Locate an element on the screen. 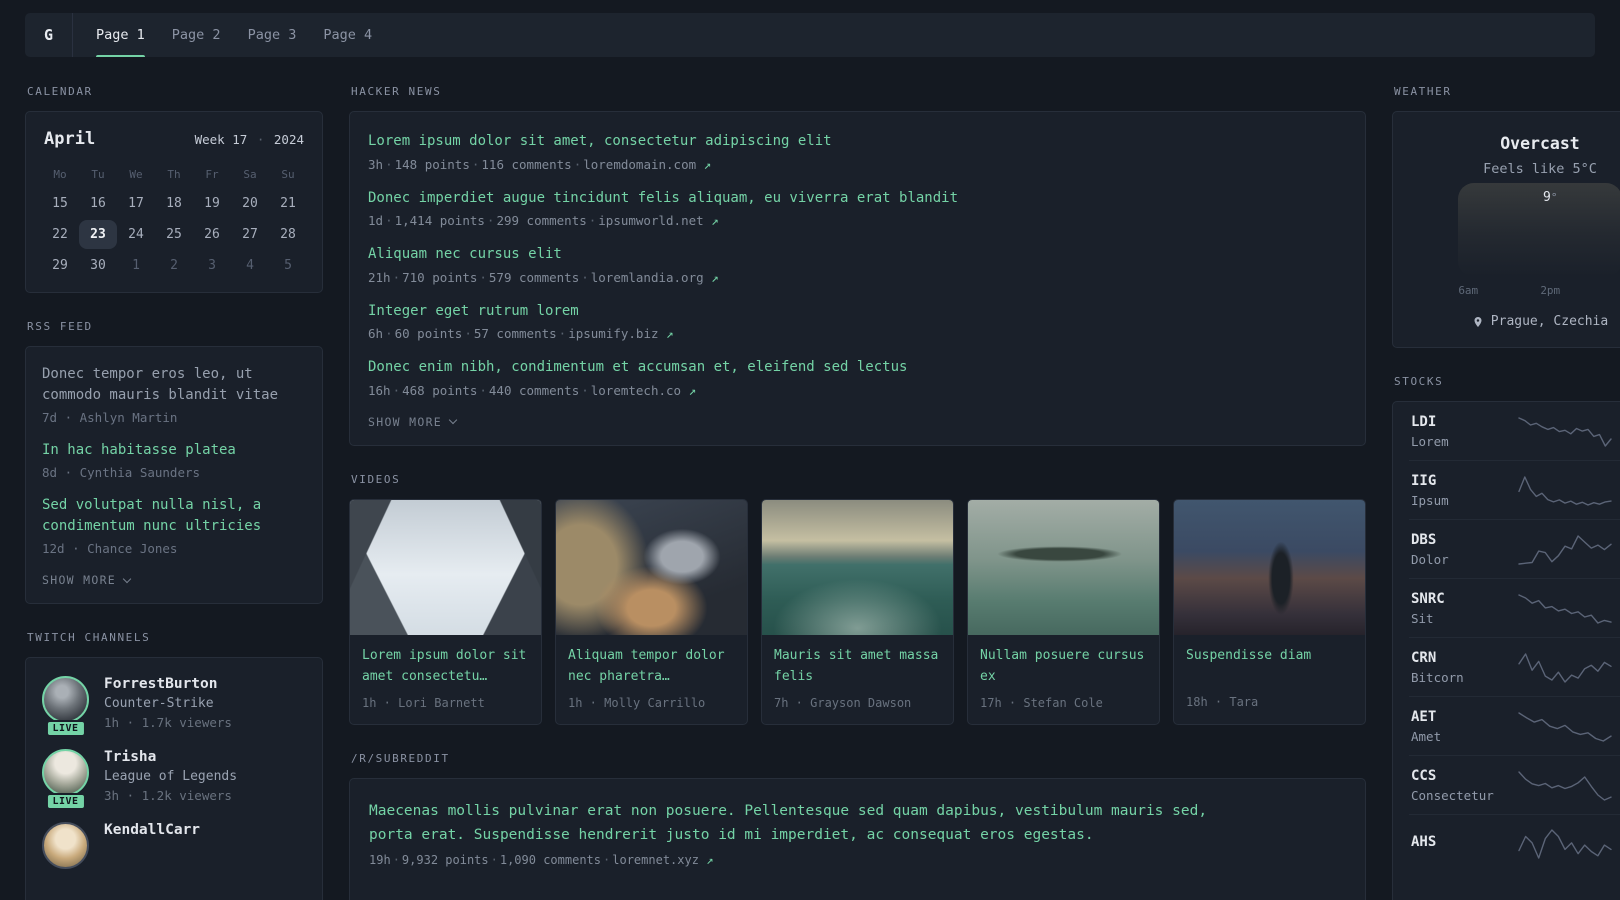 The height and width of the screenshot is (900, 1620). video-card: Suspendisse diam 18h · Tara is located at coordinates (1269, 611).